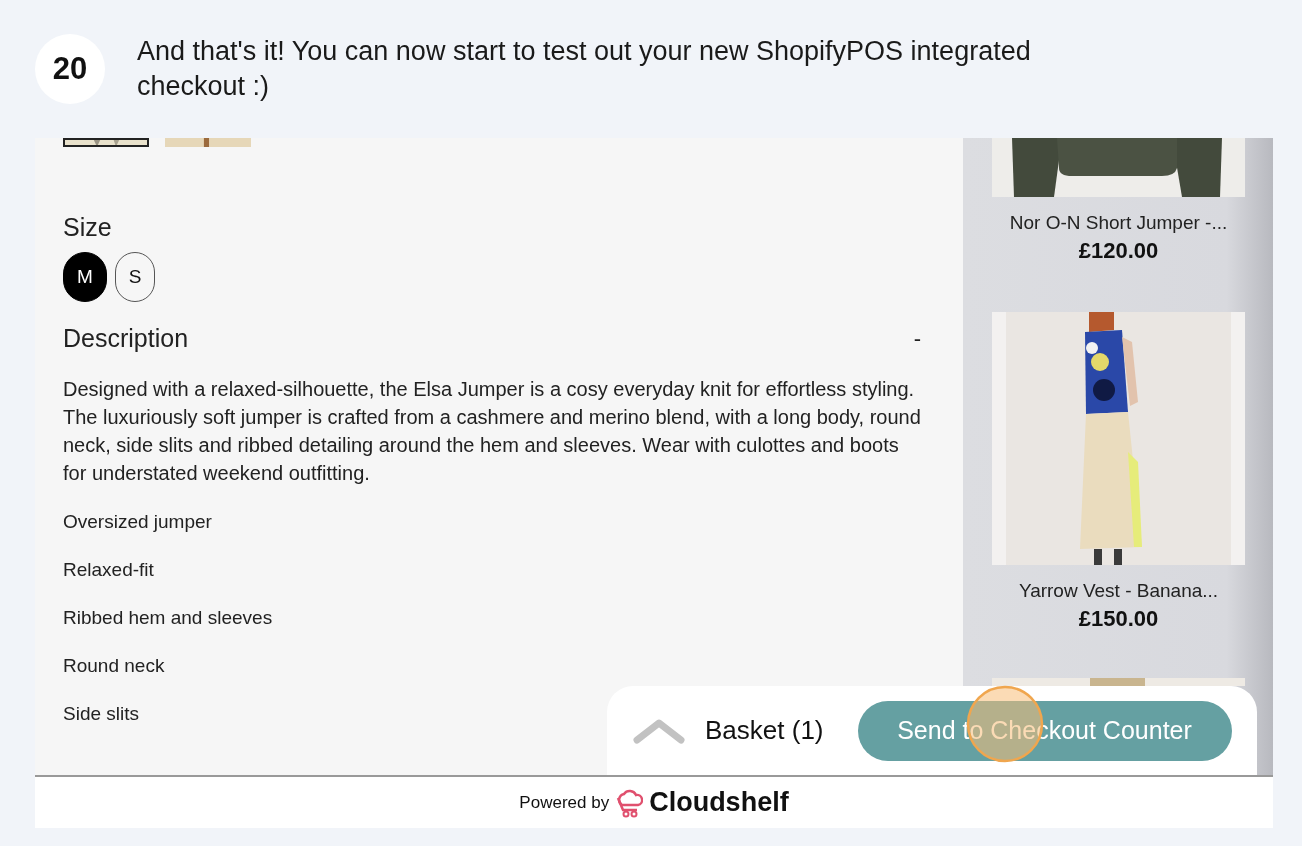 The height and width of the screenshot is (846, 1302). I want to click on basket-label: Basket (1), so click(764, 730).